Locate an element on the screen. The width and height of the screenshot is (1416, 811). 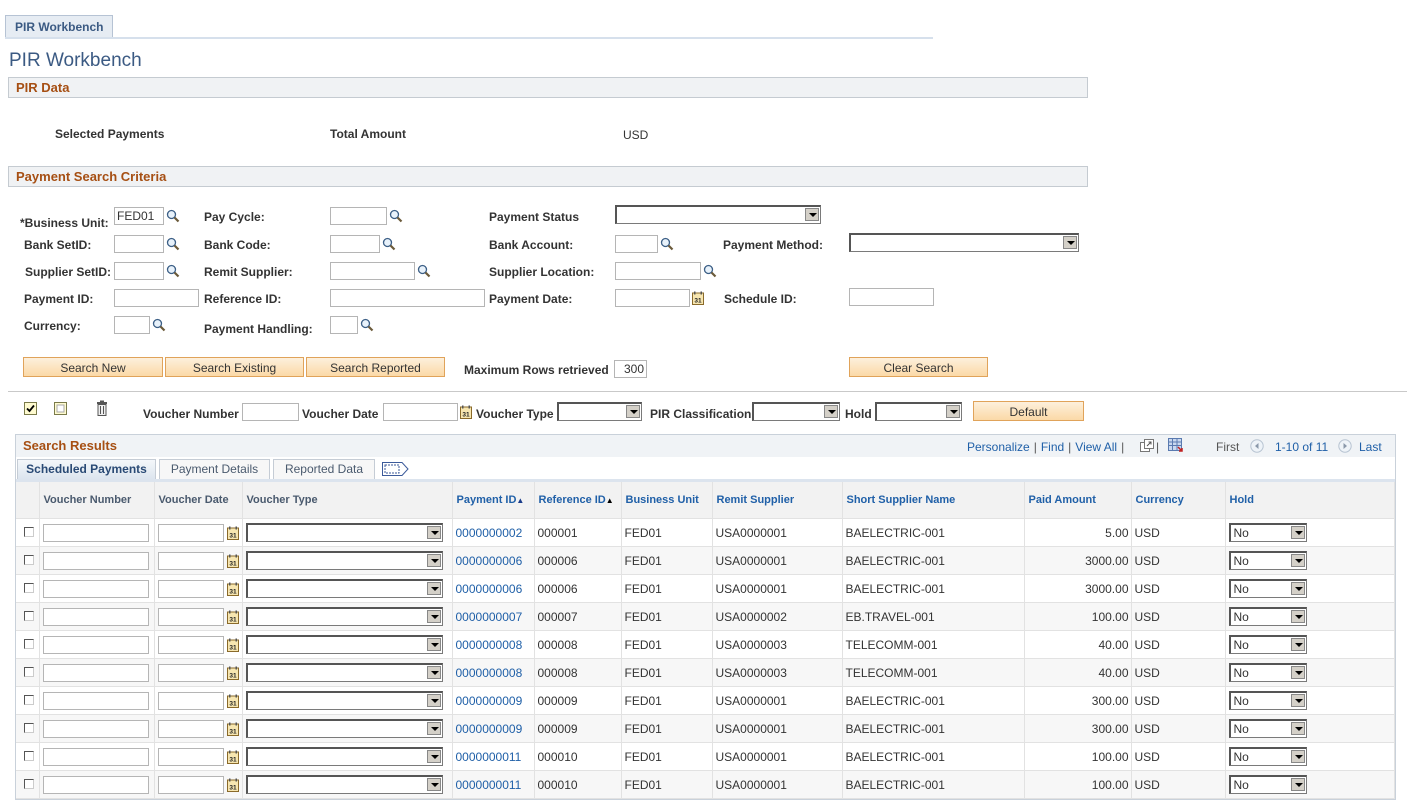
max-rows-input is located at coordinates (630, 369).